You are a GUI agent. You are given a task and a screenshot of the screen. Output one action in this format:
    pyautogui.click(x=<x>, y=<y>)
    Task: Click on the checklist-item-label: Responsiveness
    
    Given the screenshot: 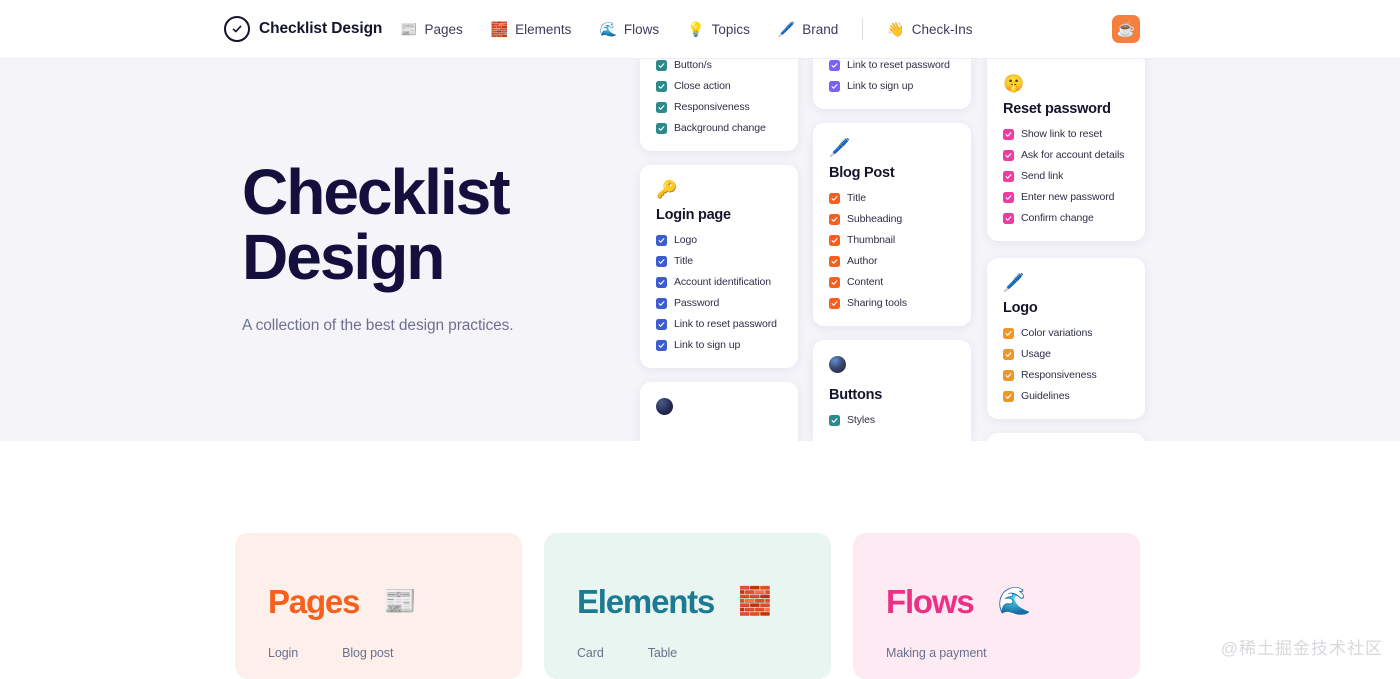 What is the action you would take?
    pyautogui.click(x=1059, y=375)
    